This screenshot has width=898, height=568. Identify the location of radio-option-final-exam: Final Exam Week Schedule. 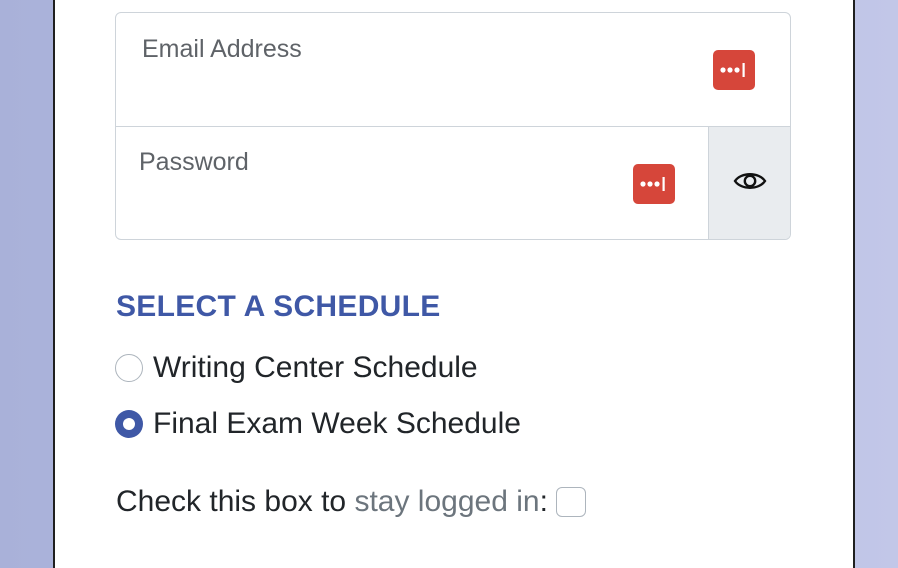
(318, 424).